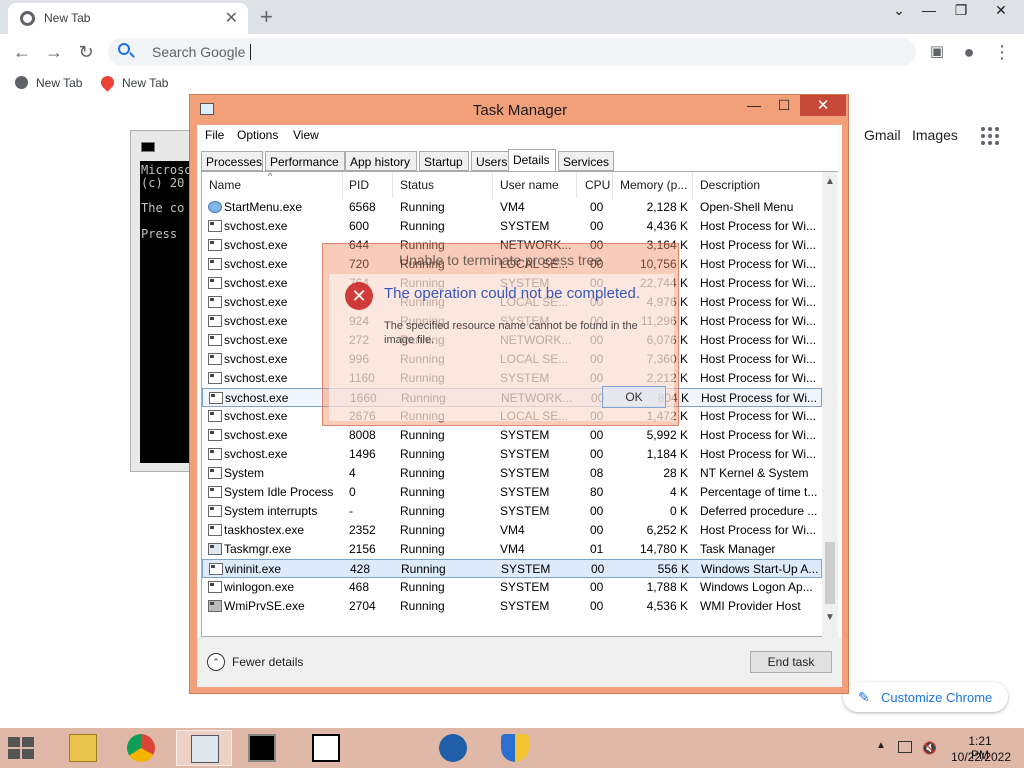  Describe the element at coordinates (784, 105) in the screenshot. I see `maximize-button: ☐` at that location.